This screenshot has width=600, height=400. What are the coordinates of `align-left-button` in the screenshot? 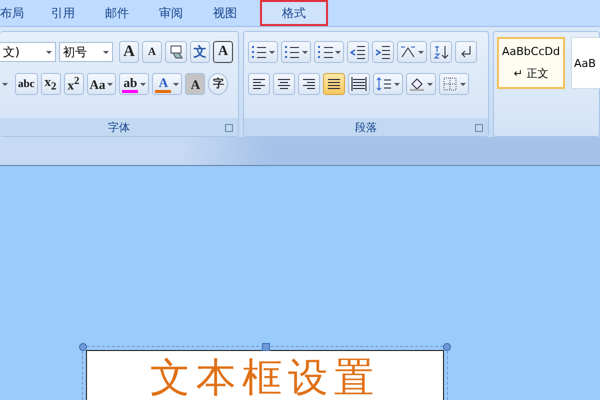 It's located at (259, 84).